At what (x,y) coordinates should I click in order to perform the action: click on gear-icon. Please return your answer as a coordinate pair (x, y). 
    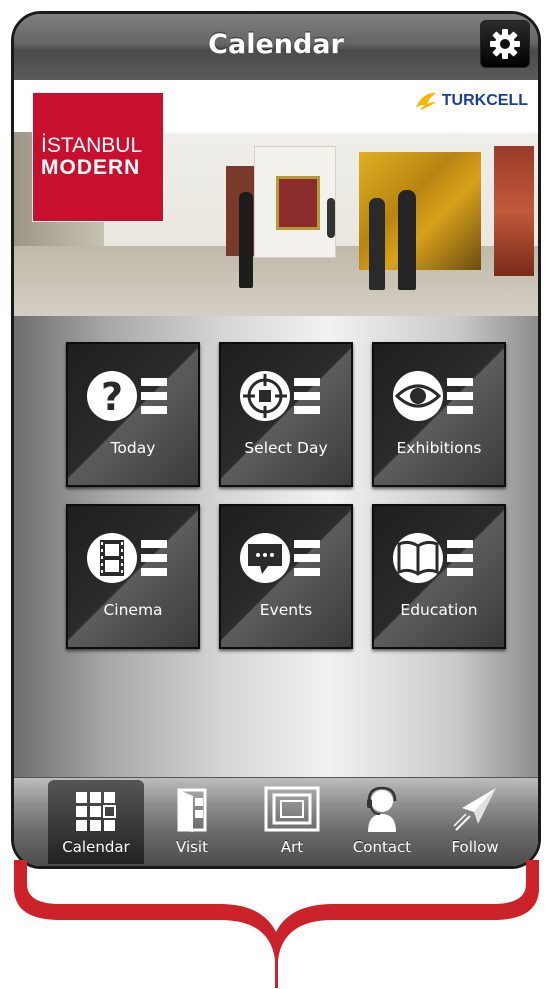
    Looking at the image, I should click on (505, 44).